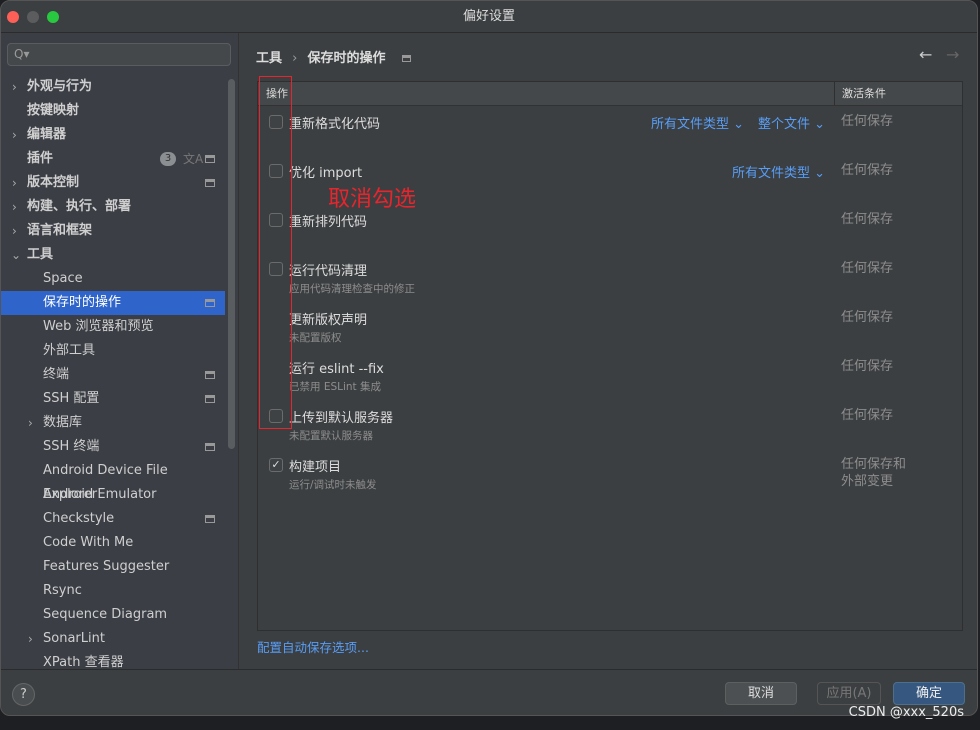  What do you see at coordinates (105, 614) in the screenshot?
I see `sidebar-item-label: Sequence Diagram` at bounding box center [105, 614].